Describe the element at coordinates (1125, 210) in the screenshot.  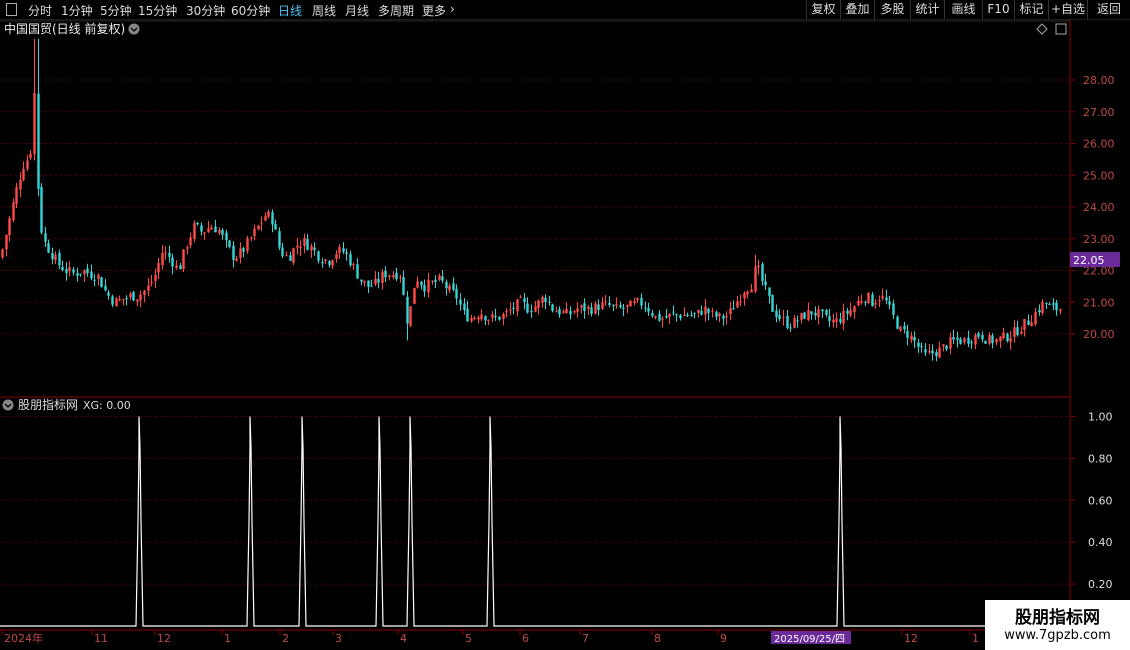
I see `side-info-strip` at that location.